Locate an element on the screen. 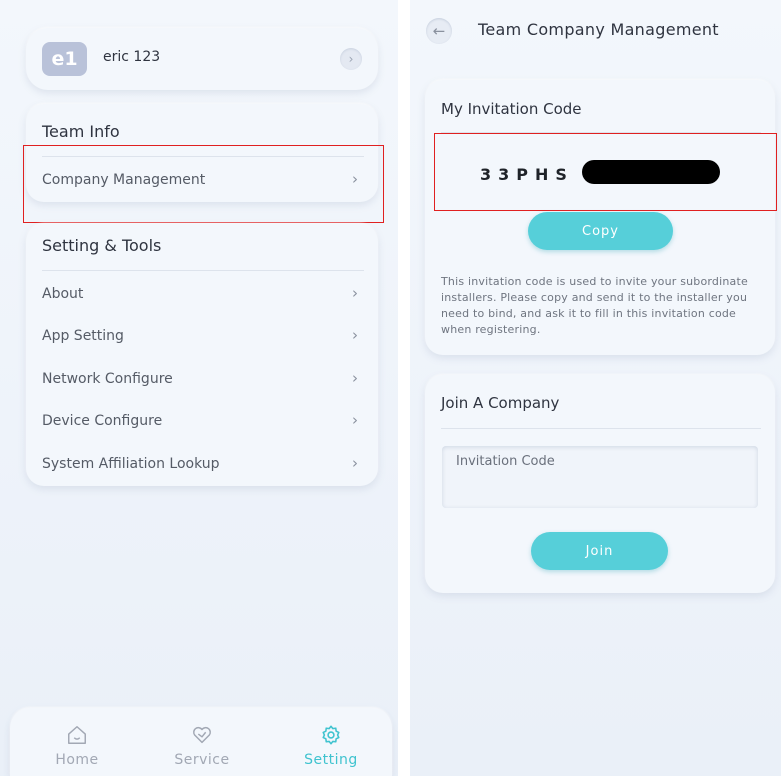 The height and width of the screenshot is (776, 781). menu-item-network-configure: Network Configure › is located at coordinates (202, 380).